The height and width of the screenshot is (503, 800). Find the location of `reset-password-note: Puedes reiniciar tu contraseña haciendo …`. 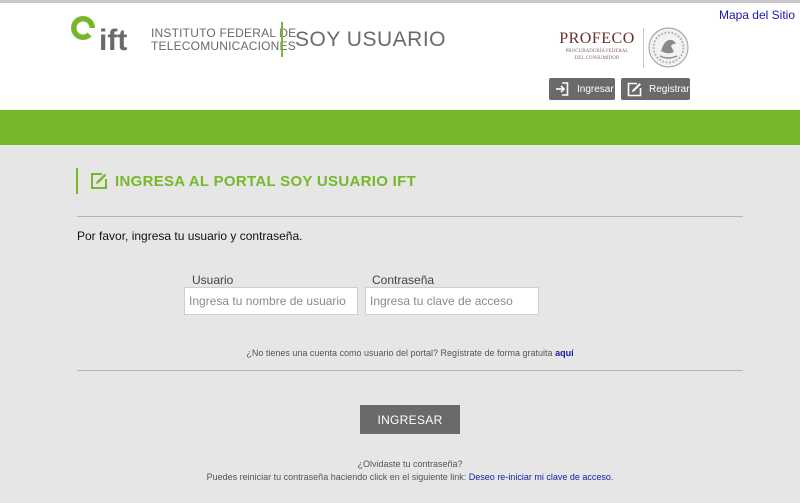

reset-password-note: Puedes reiniciar tu contraseña haciendo … is located at coordinates (400, 477).